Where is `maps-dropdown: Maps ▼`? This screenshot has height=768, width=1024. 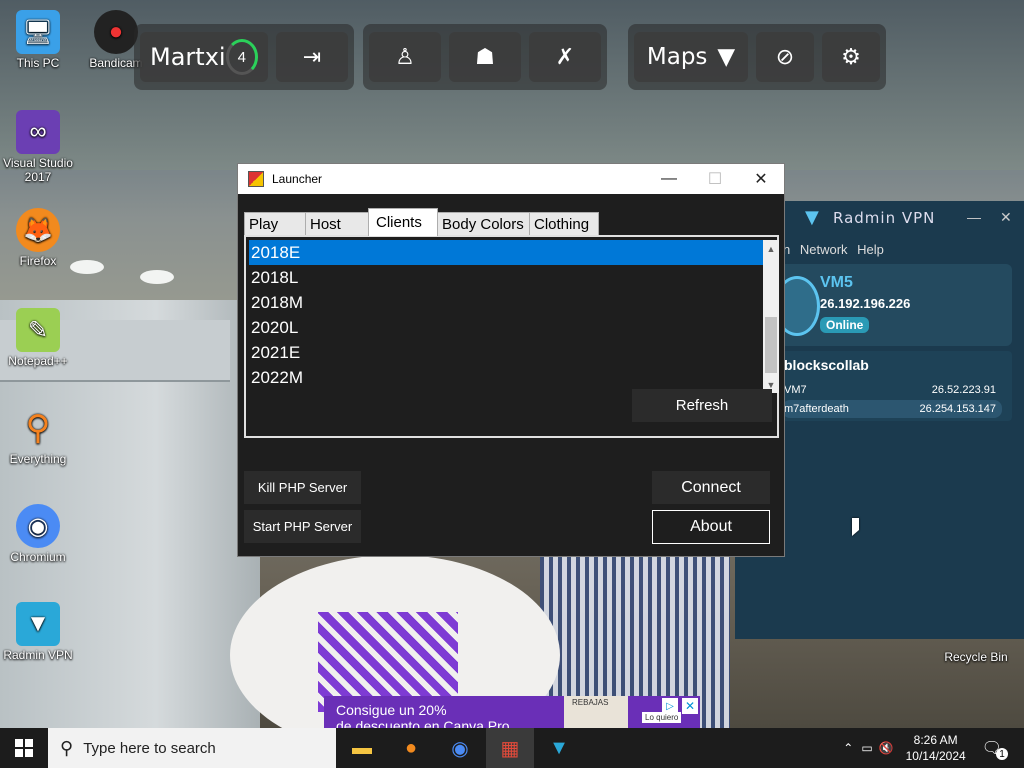
maps-dropdown: Maps ▼ is located at coordinates (691, 57).